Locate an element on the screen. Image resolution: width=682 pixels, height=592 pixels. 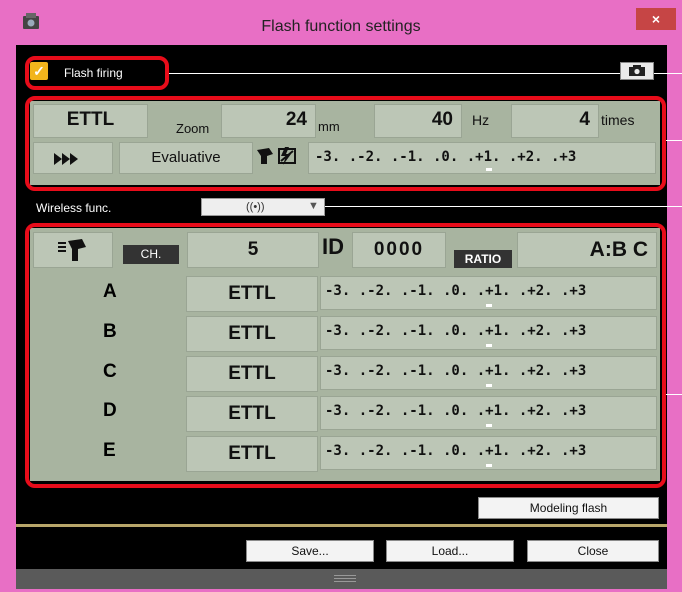
camera-settings-button is located at coordinates (637, 71).